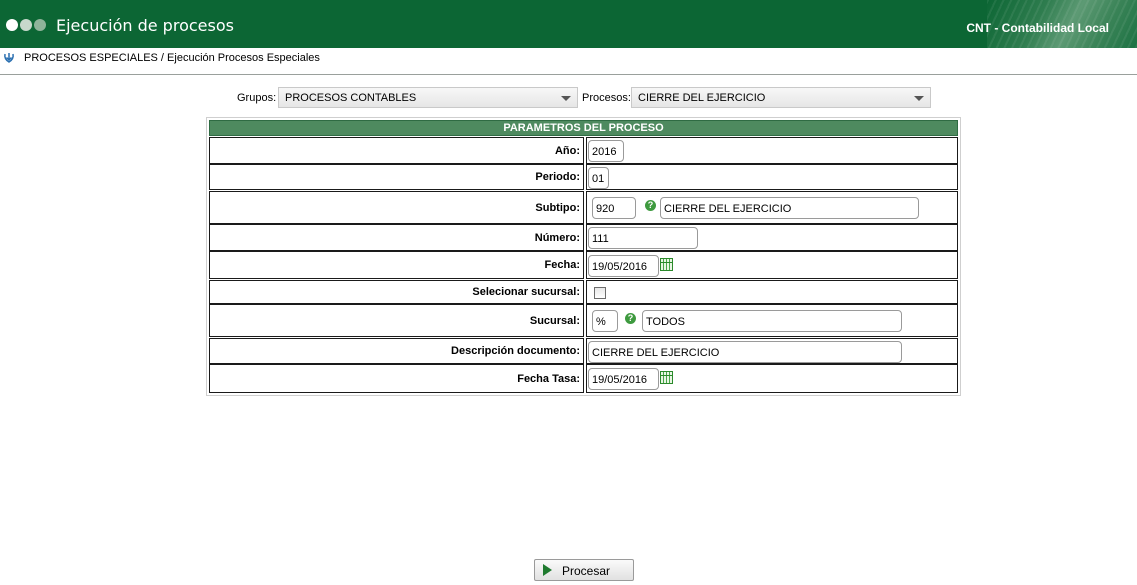 The width and height of the screenshot is (1137, 585). What do you see at coordinates (257, 98) in the screenshot?
I see `groups-label: Grupos:` at bounding box center [257, 98].